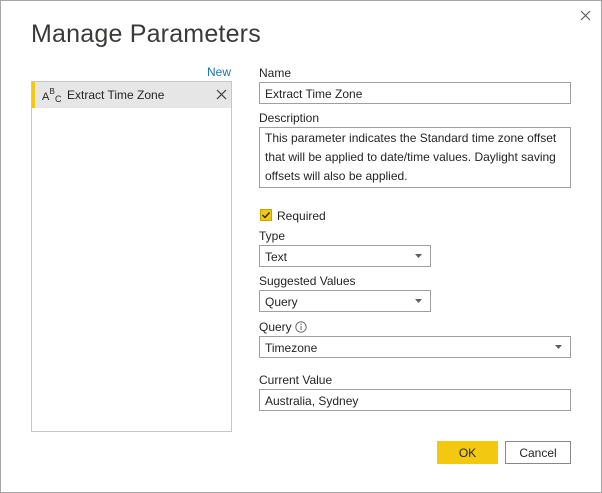 The width and height of the screenshot is (602, 493). Describe the element at coordinates (415, 347) in the screenshot. I see `query-select: Timezone` at that location.